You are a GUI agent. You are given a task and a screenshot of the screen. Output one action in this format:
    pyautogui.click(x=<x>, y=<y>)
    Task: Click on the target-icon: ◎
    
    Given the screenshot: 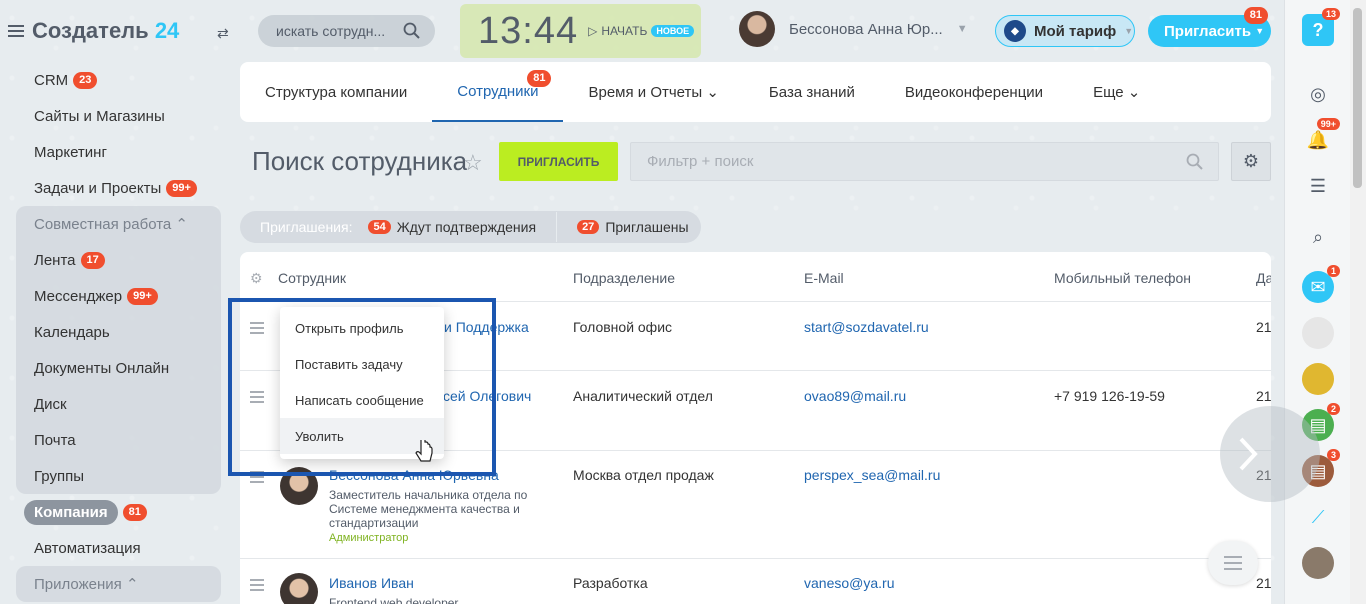 What is the action you would take?
    pyautogui.click(x=1318, y=94)
    